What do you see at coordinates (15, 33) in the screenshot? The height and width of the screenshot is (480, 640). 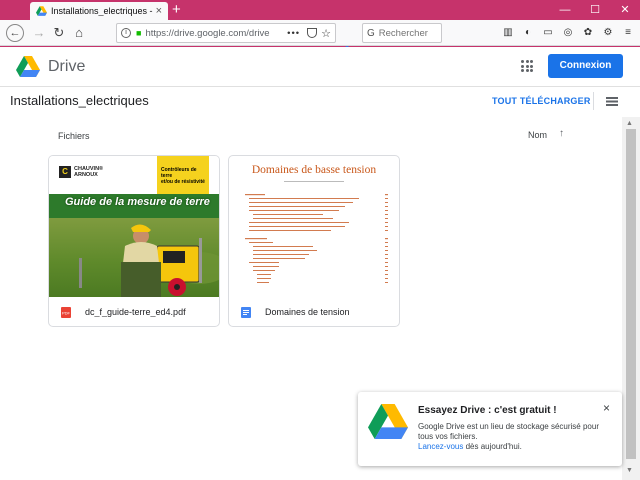 I see `back-arrow-icon: ←` at bounding box center [15, 33].